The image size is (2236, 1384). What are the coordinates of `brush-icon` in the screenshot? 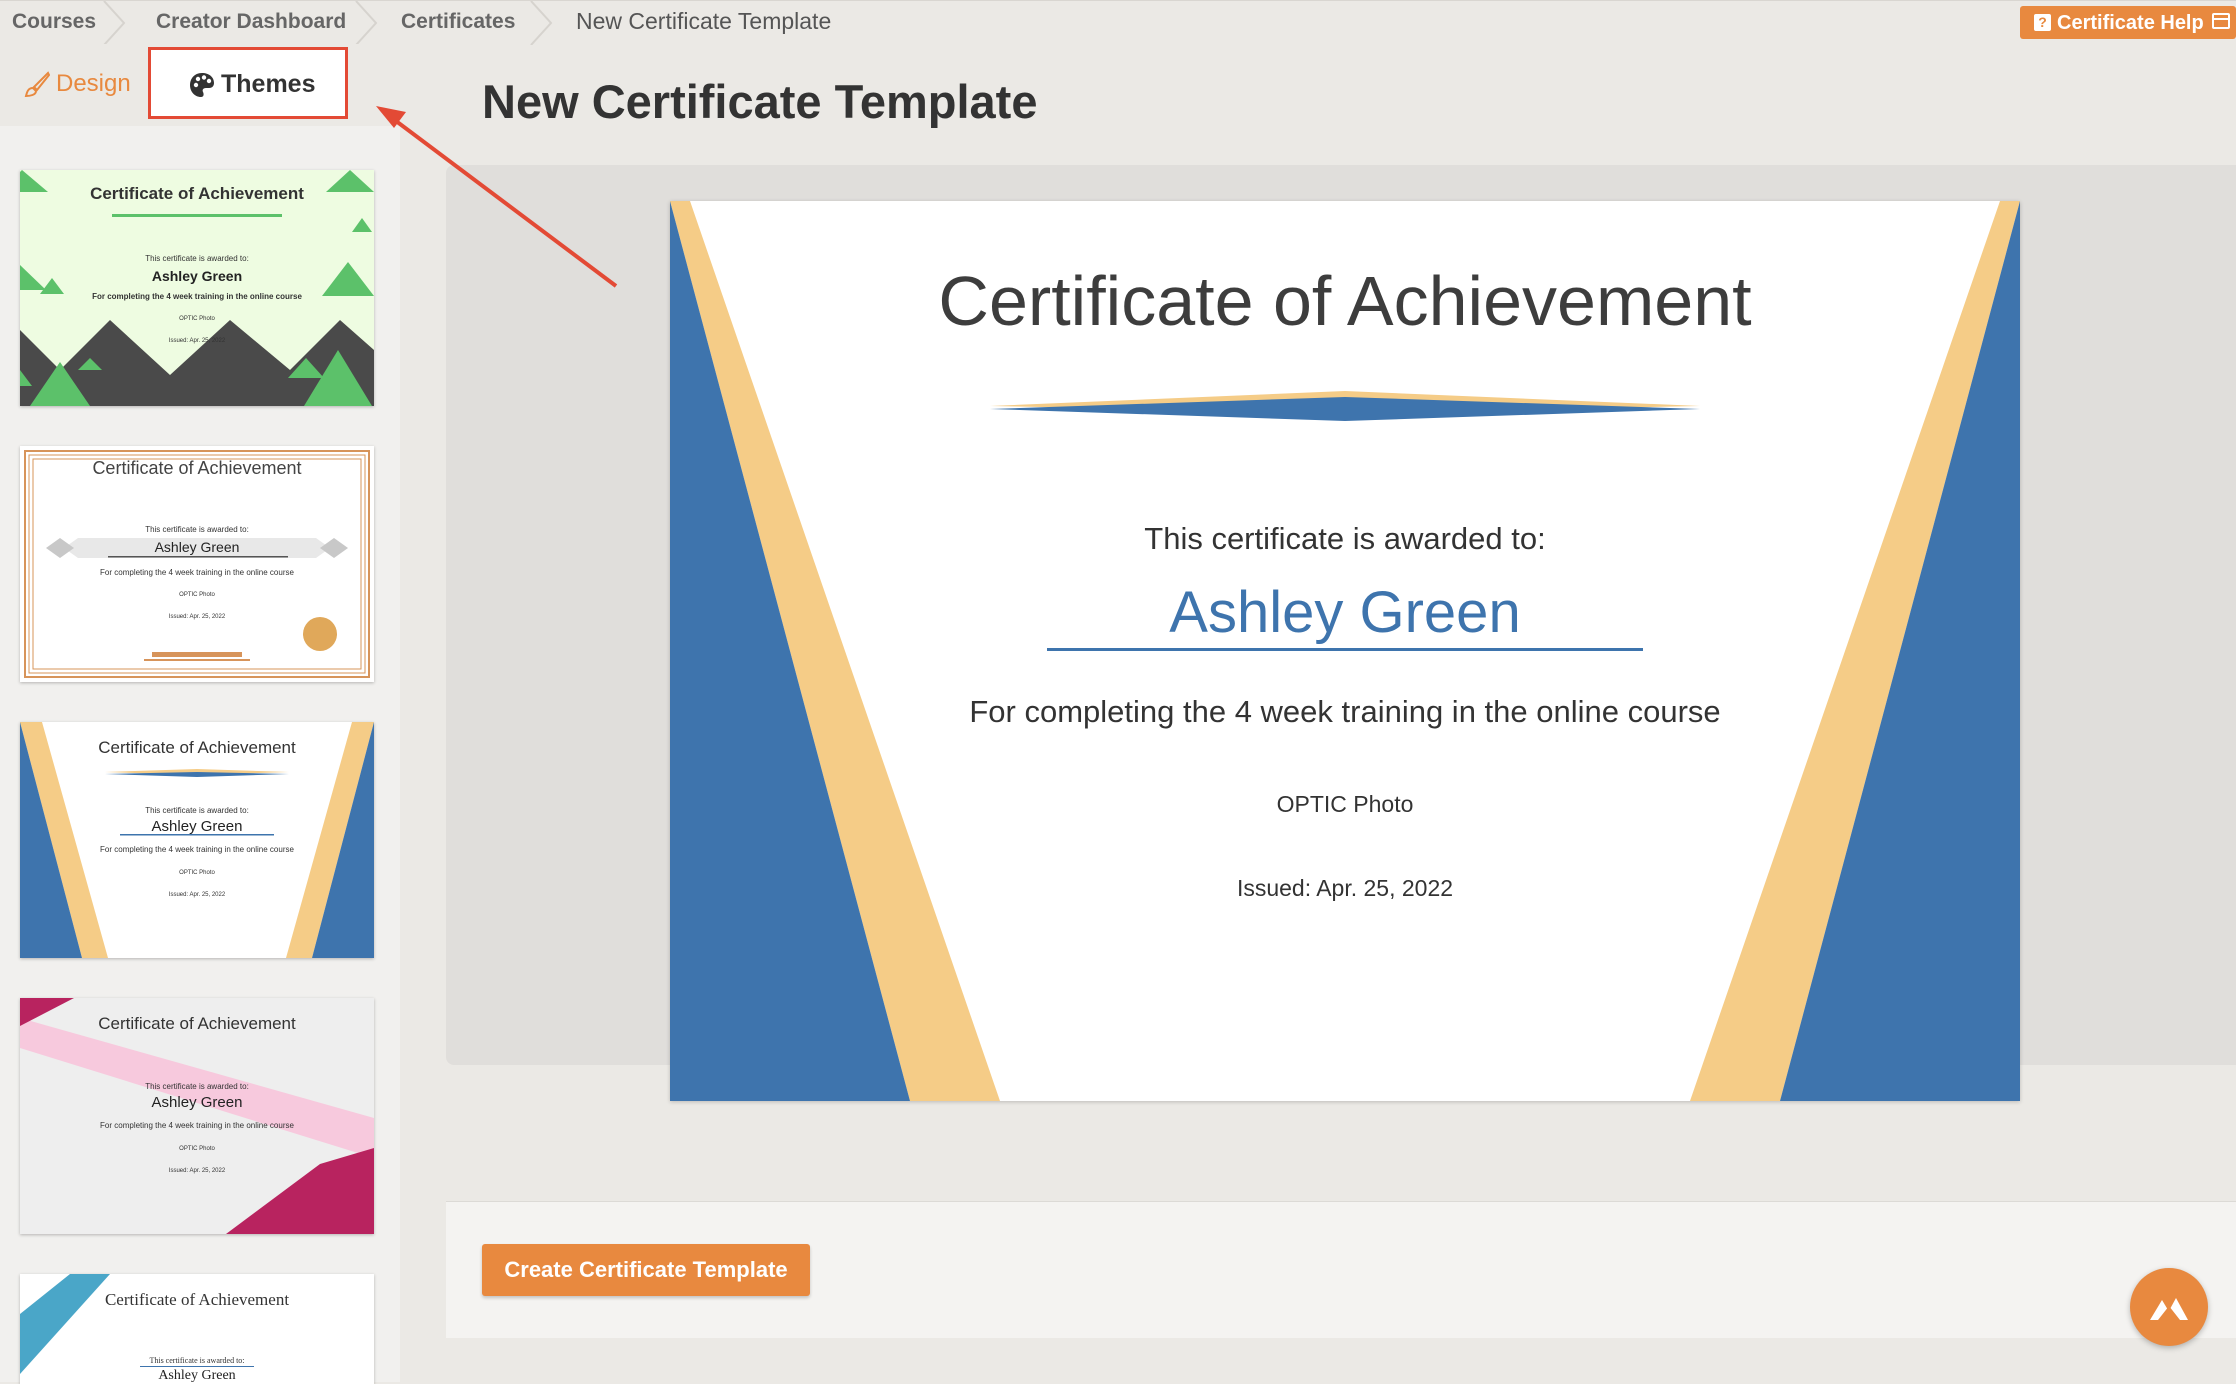 It's located at (37, 83).